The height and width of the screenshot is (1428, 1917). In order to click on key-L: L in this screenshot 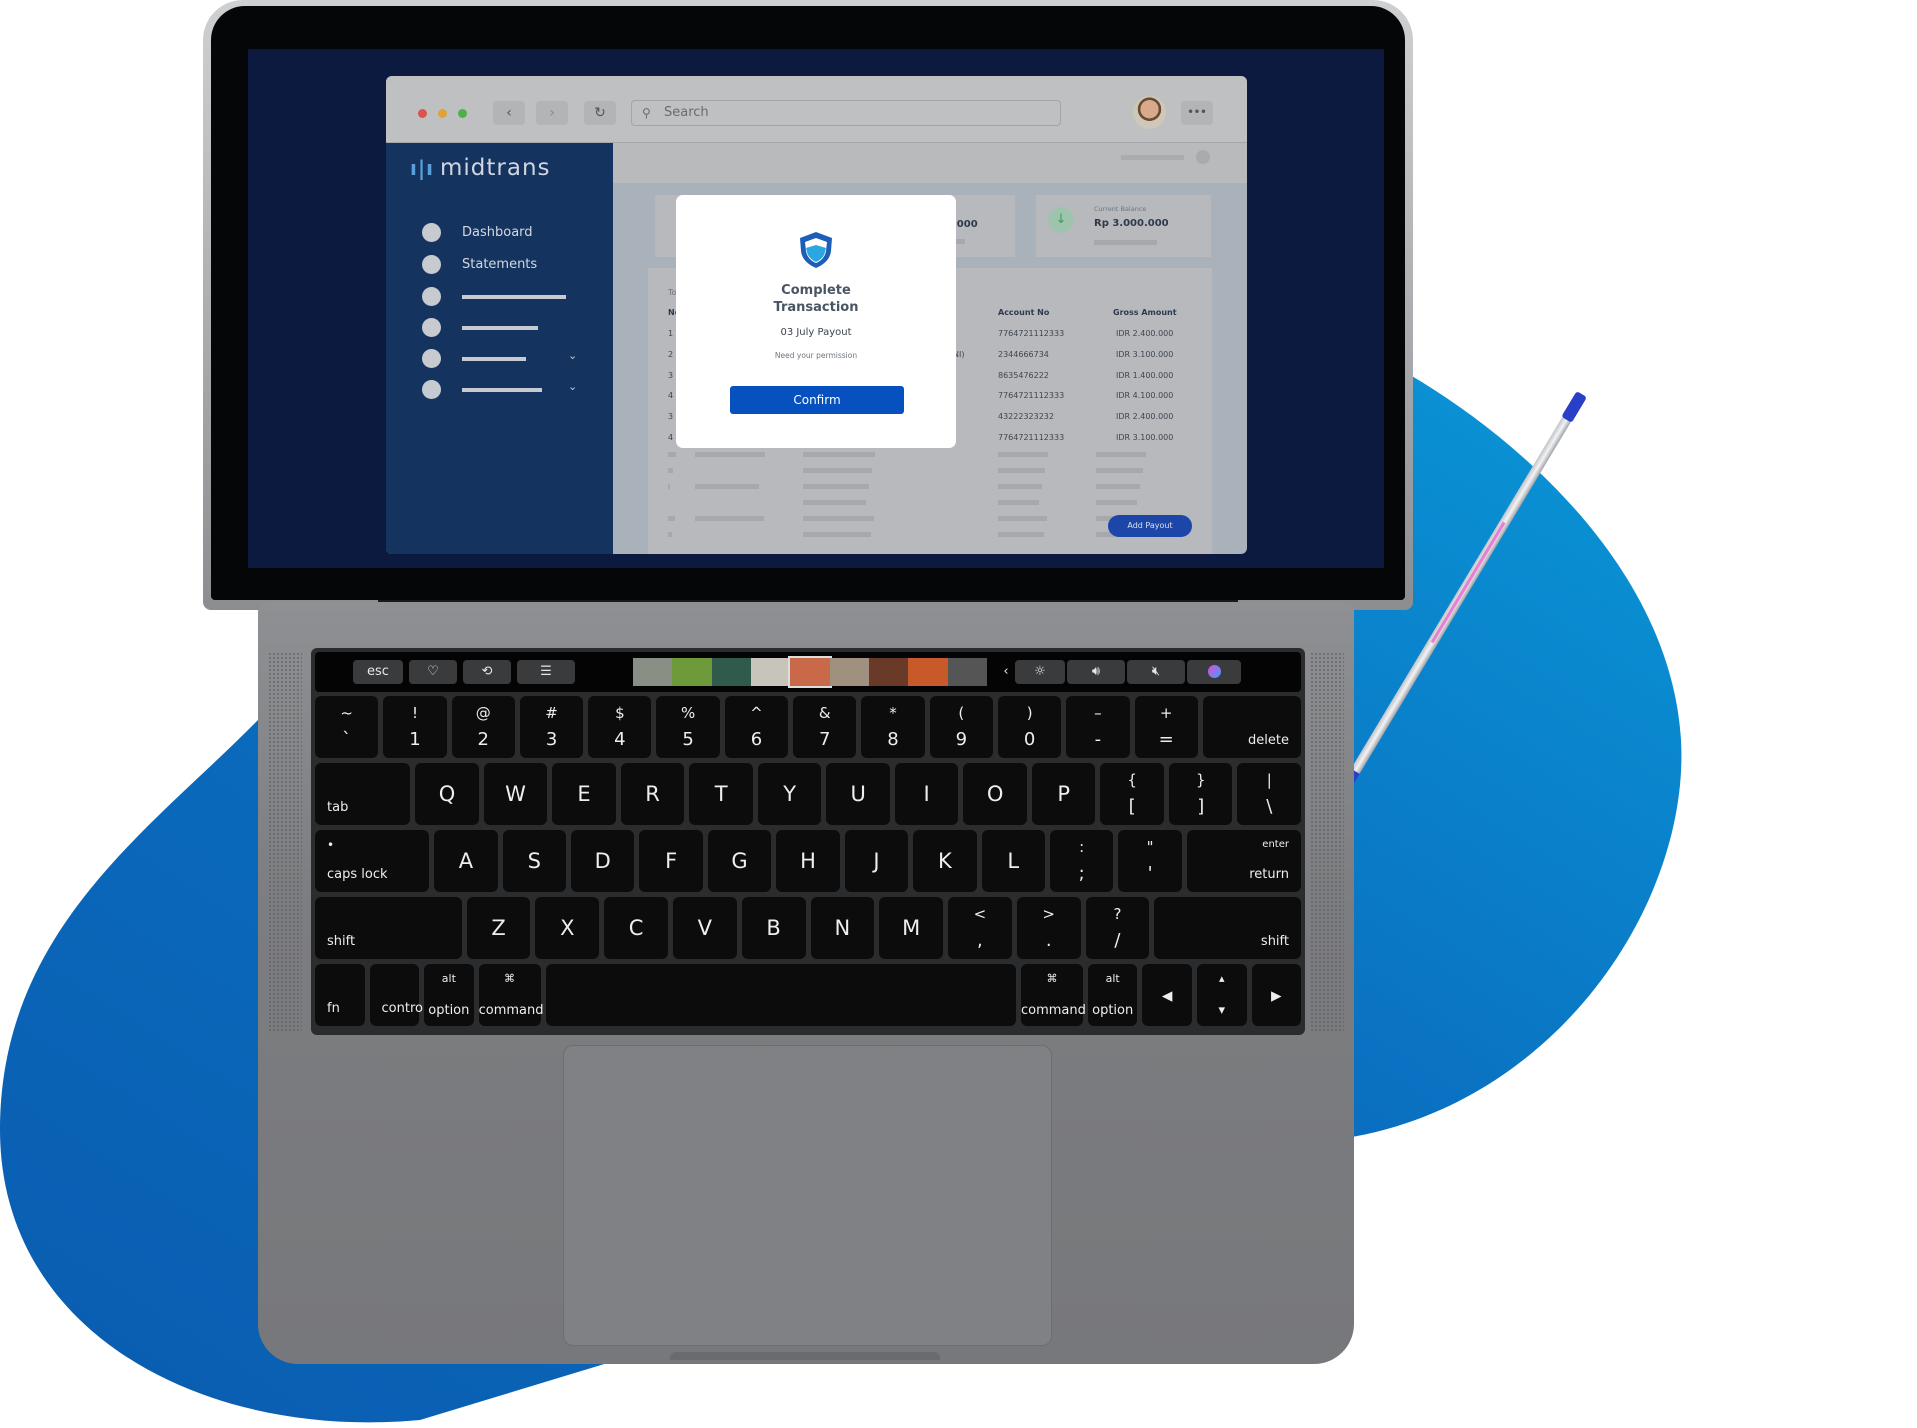, I will do `click(1013, 861)`.